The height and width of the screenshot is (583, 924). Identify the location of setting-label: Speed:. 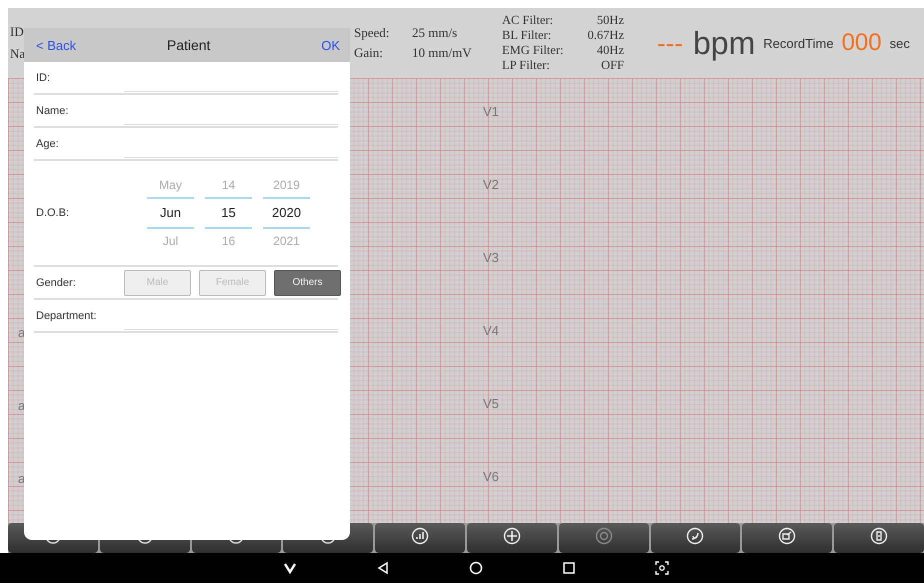
(372, 33).